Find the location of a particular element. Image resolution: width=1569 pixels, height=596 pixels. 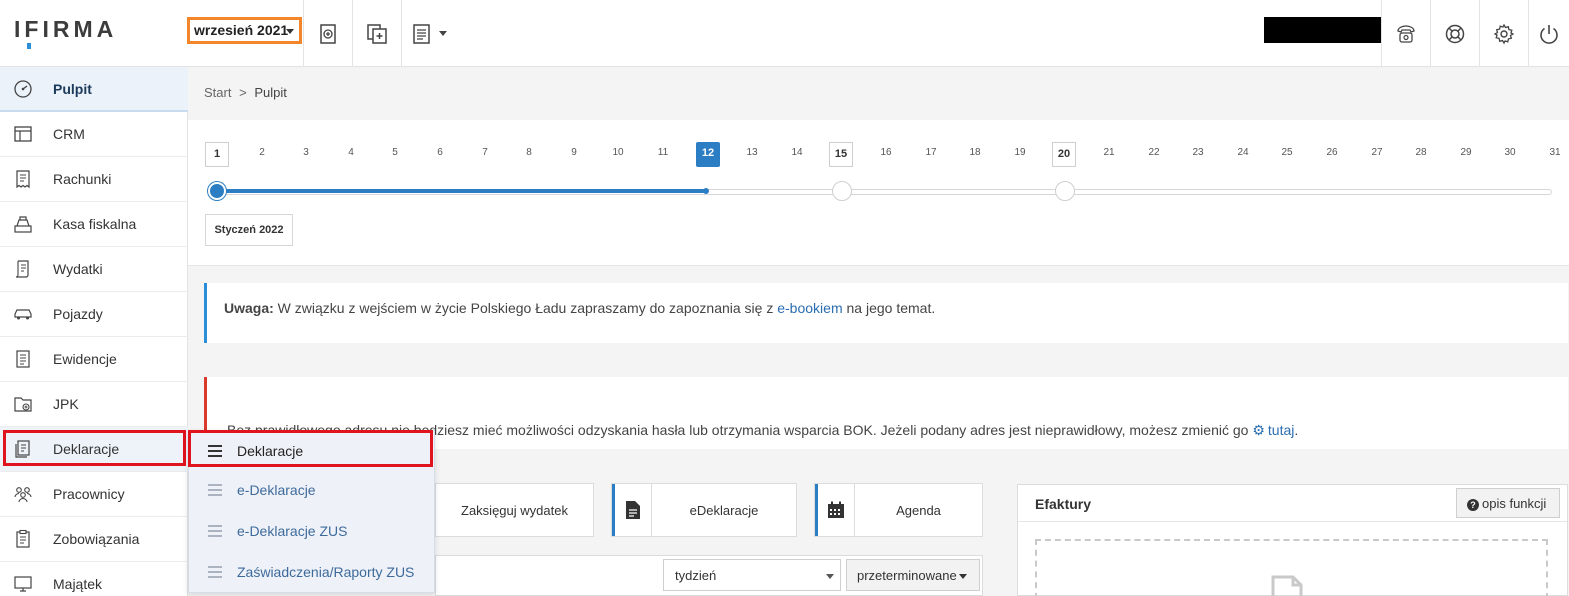

gears-icon: ⚙ is located at coordinates (1258, 430).